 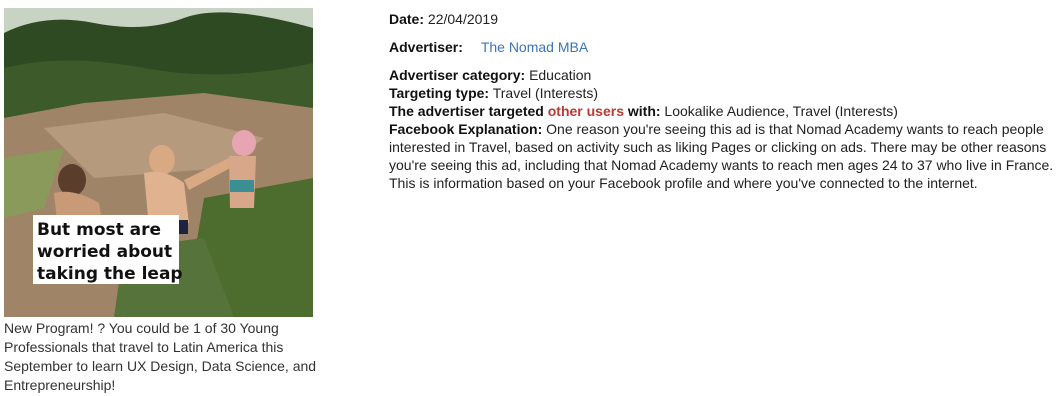 I want to click on targeting-label: Targeting type:, so click(x=439, y=93).